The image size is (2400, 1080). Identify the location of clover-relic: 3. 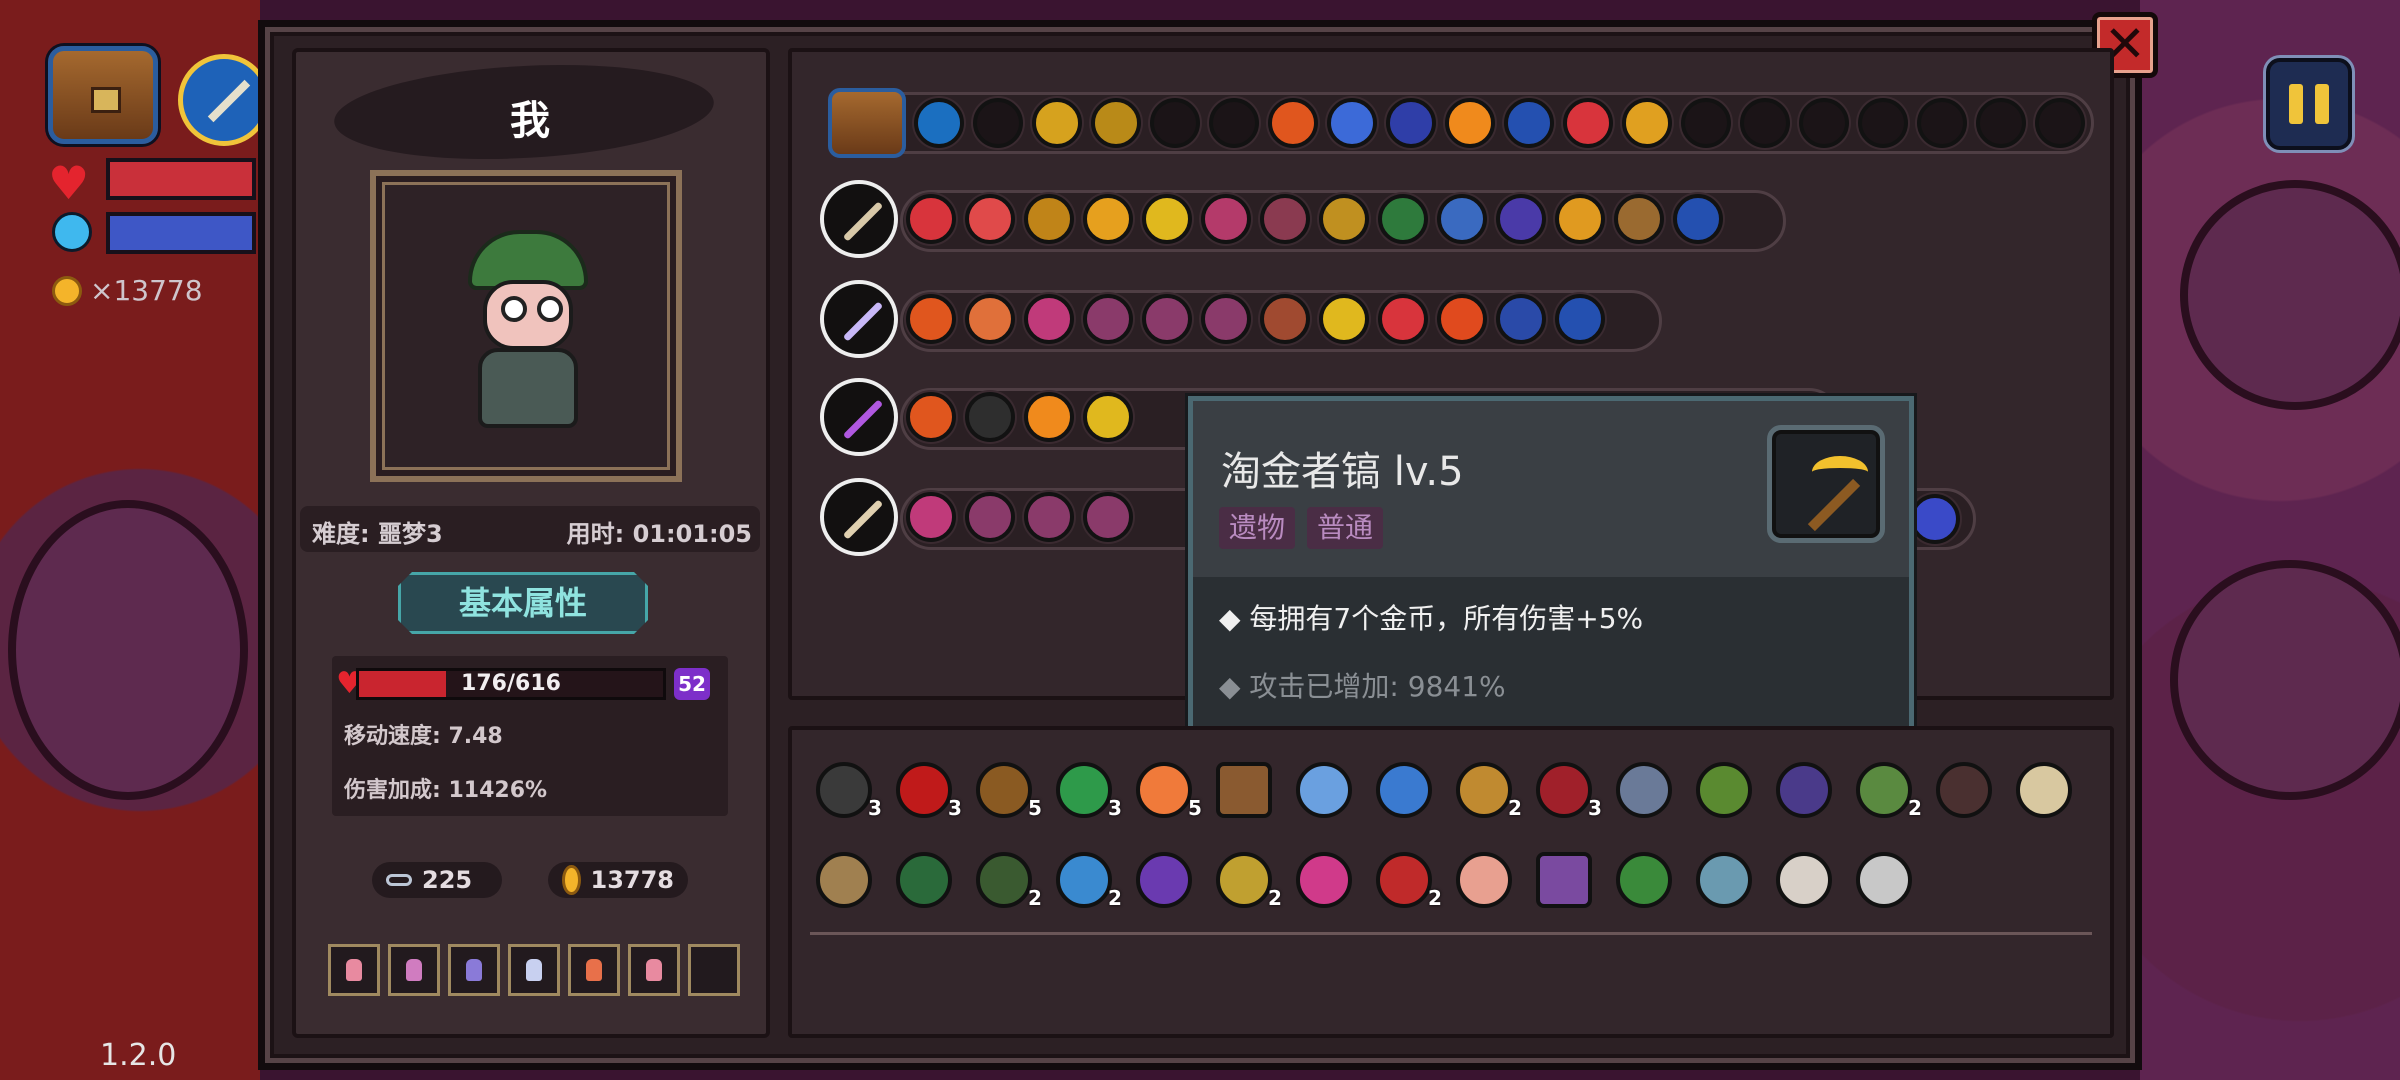
(1086, 791).